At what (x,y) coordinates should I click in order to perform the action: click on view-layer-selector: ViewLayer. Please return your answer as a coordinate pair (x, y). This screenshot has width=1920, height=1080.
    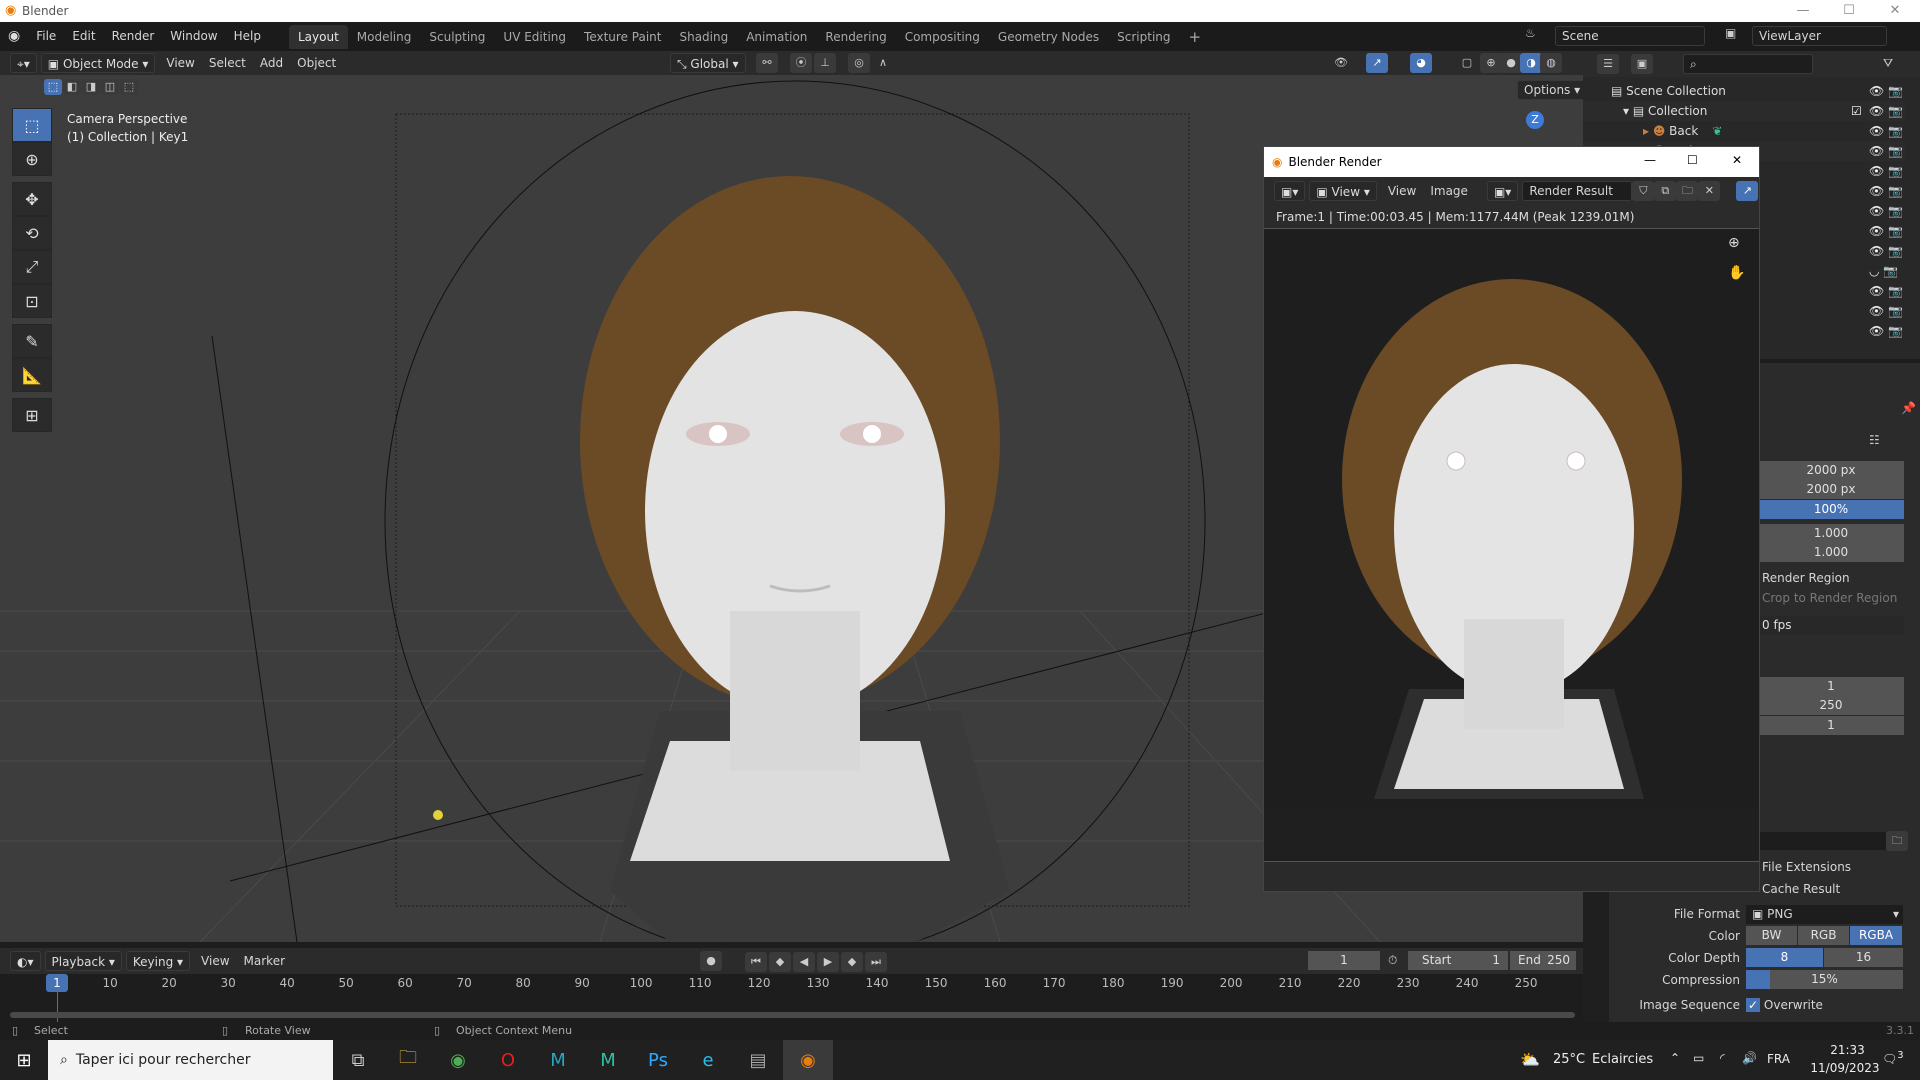
    Looking at the image, I should click on (1819, 36).